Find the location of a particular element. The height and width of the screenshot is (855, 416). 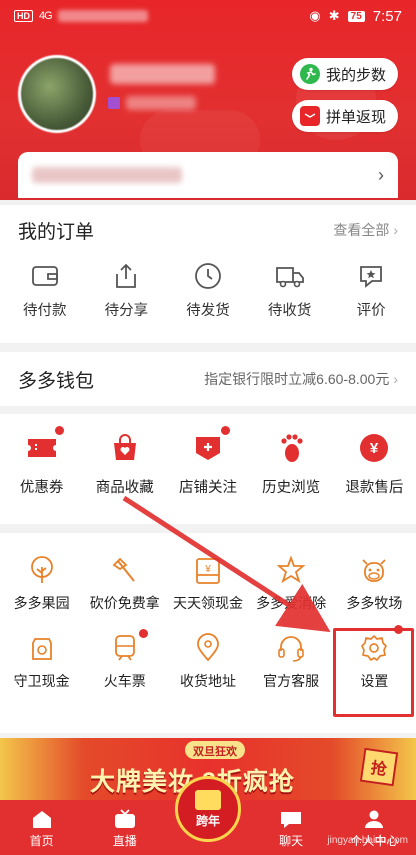

my-steps-label: 我的步数 is located at coordinates (355, 75).